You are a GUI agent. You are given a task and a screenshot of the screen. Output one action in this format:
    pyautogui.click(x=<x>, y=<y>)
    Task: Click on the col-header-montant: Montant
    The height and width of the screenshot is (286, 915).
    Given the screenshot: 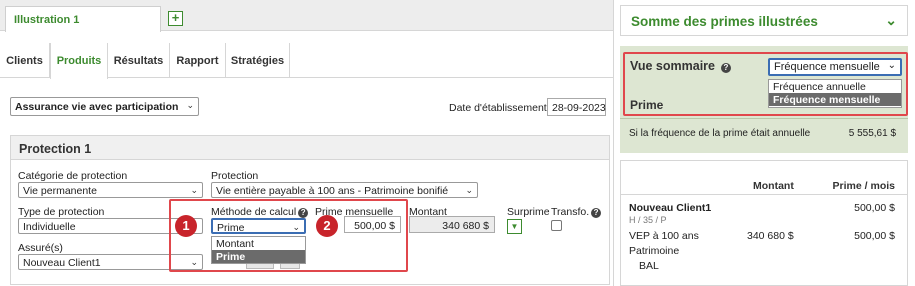 What is the action you would take?
    pyautogui.click(x=773, y=186)
    